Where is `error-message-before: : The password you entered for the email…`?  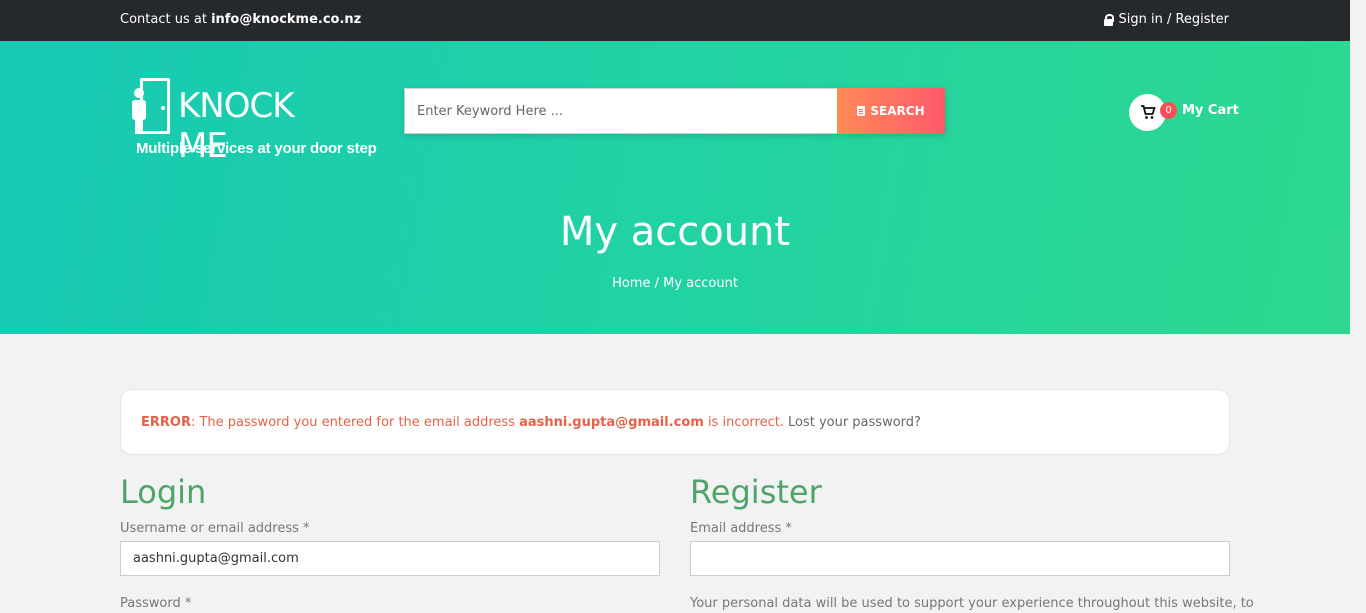 error-message-before: : The password you entered for the email… is located at coordinates (355, 422).